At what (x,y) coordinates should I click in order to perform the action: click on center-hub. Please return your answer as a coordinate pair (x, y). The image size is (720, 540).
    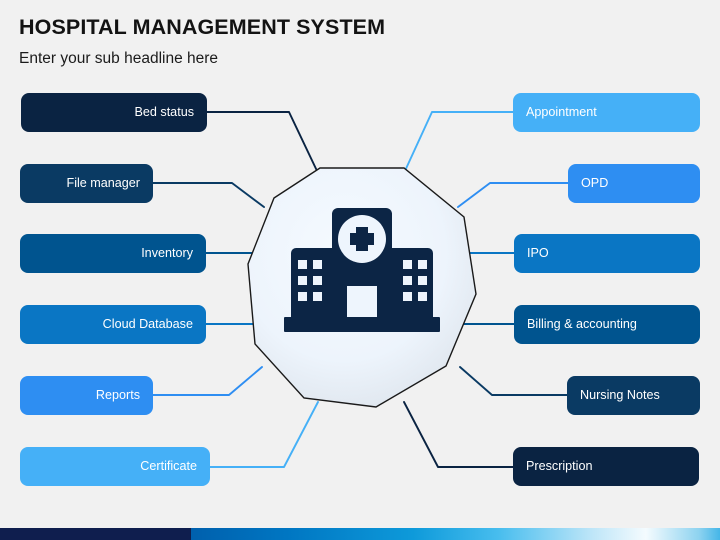
    Looking at the image, I should click on (362, 287).